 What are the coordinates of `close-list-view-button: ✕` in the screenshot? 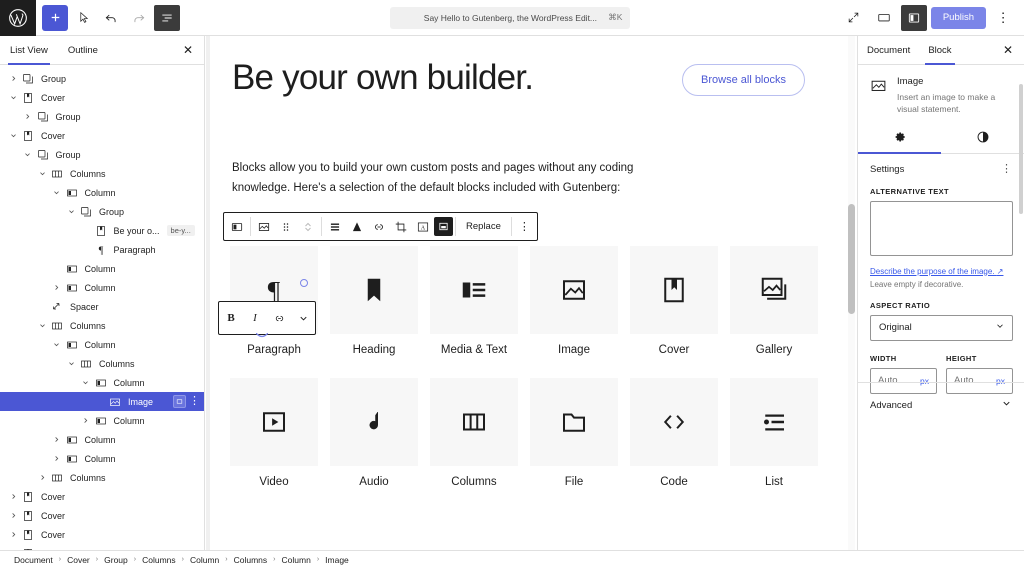 It's located at (188, 50).